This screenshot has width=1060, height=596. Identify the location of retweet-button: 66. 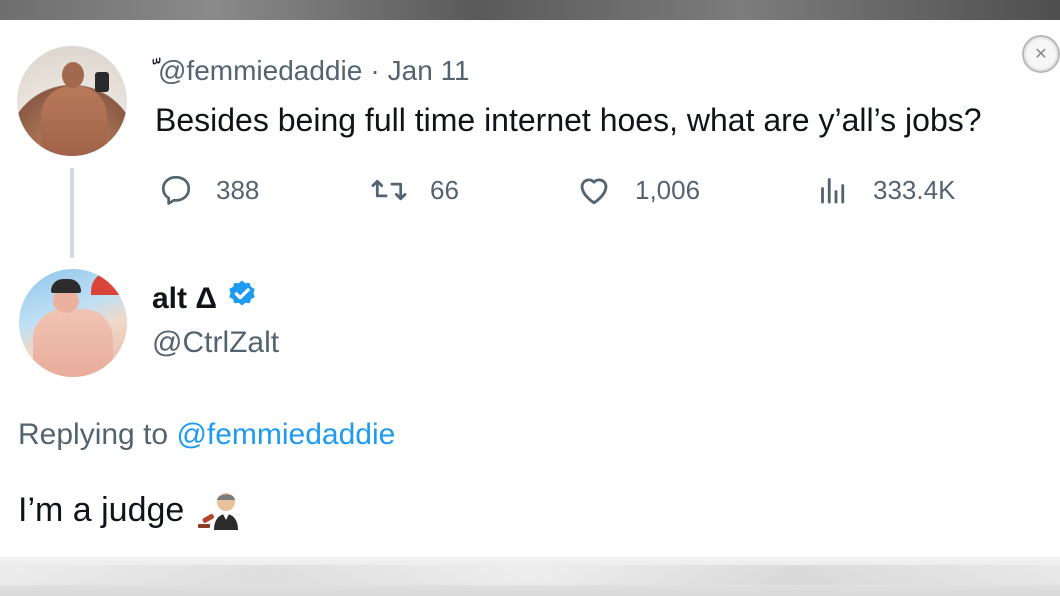
(414, 190).